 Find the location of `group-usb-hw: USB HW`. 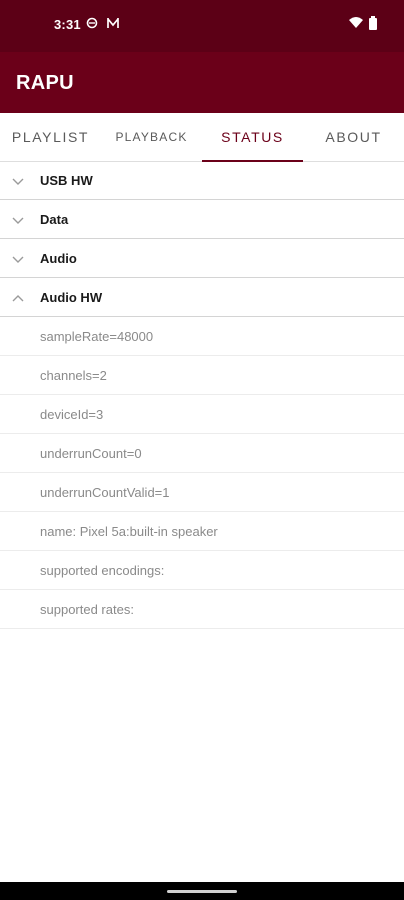

group-usb-hw: USB HW is located at coordinates (202, 180).